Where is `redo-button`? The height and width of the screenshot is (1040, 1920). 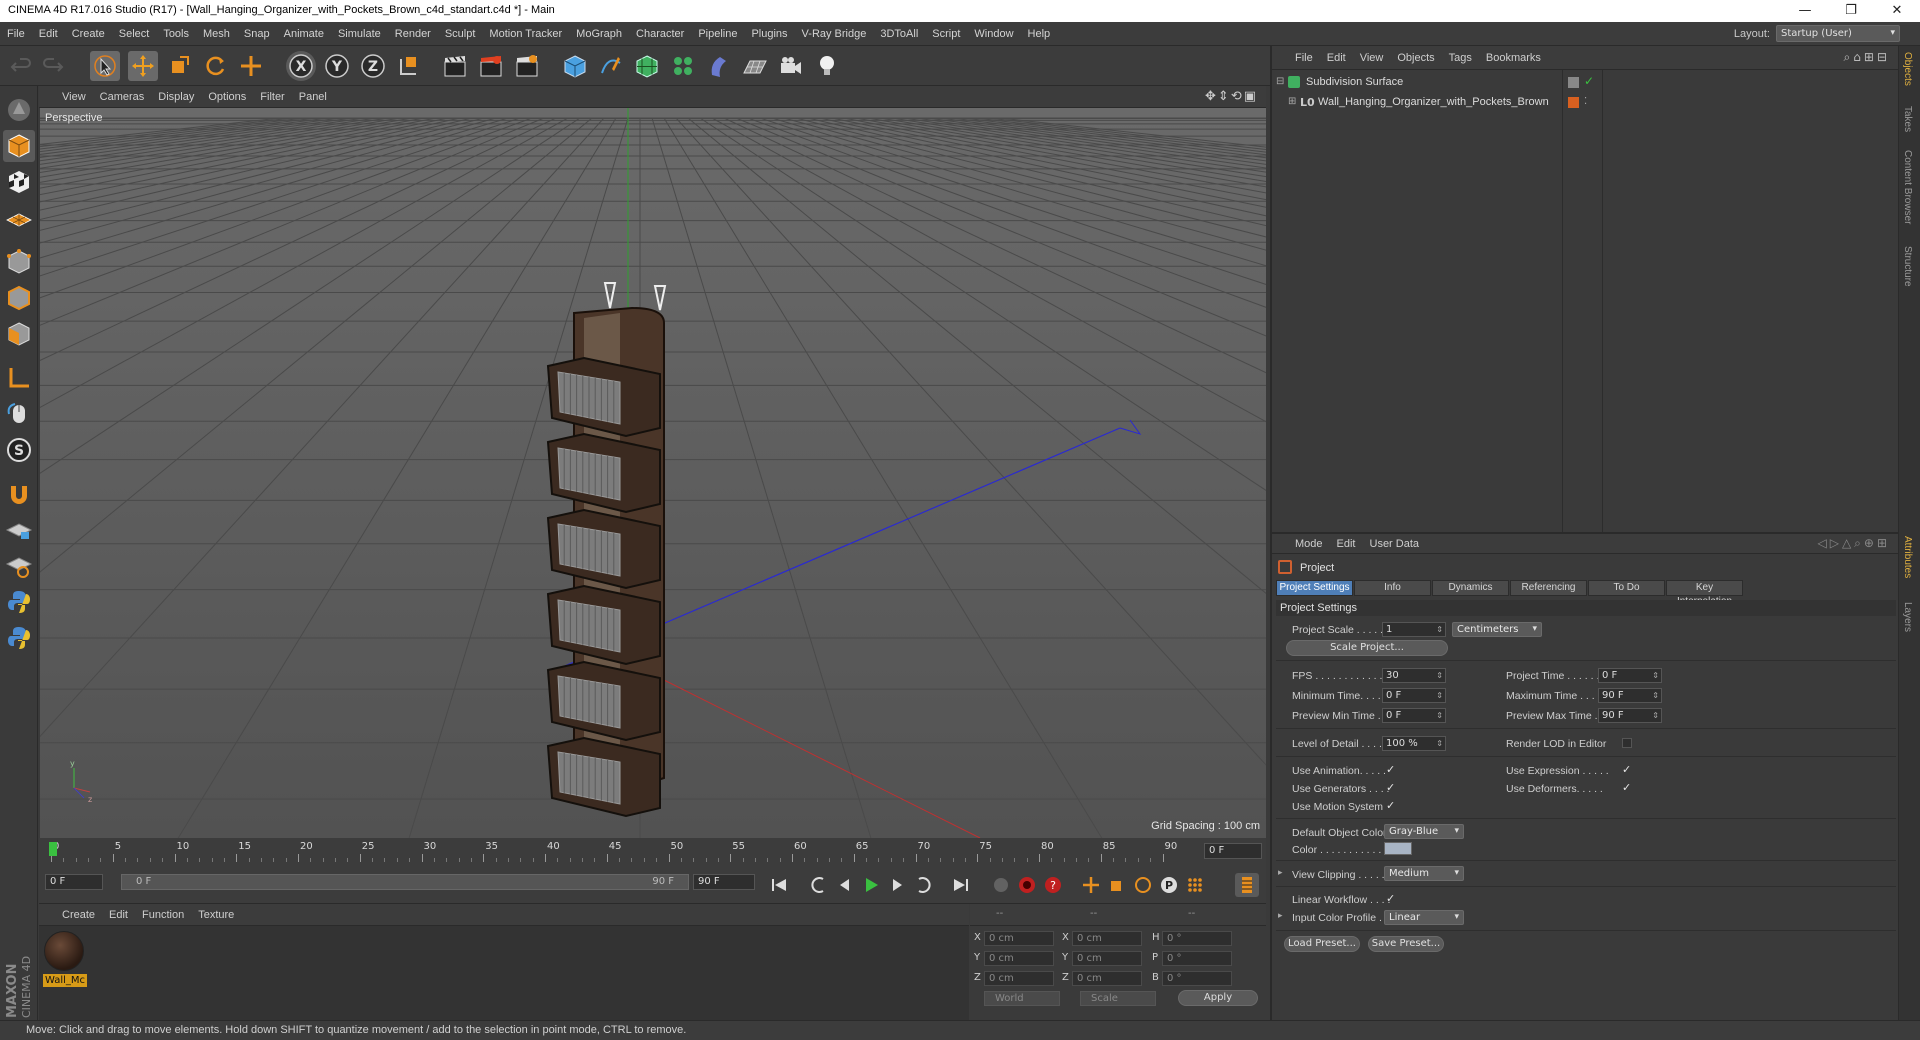 redo-button is located at coordinates (53, 66).